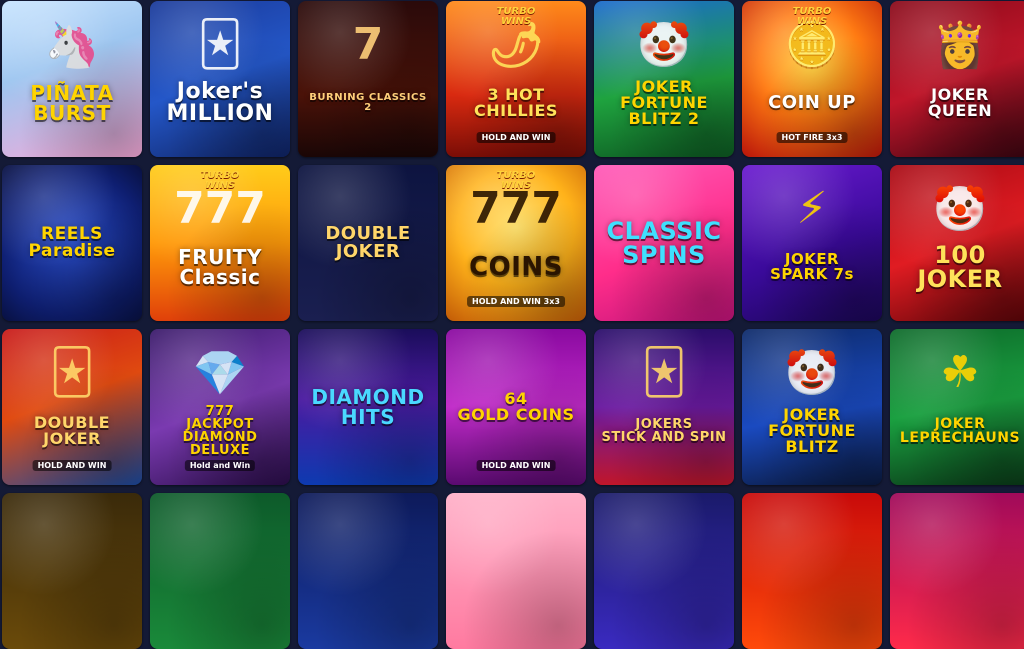 The width and height of the screenshot is (1024, 649). Describe the element at coordinates (72, 45) in the screenshot. I see `game-art-icon: 🦄` at that location.